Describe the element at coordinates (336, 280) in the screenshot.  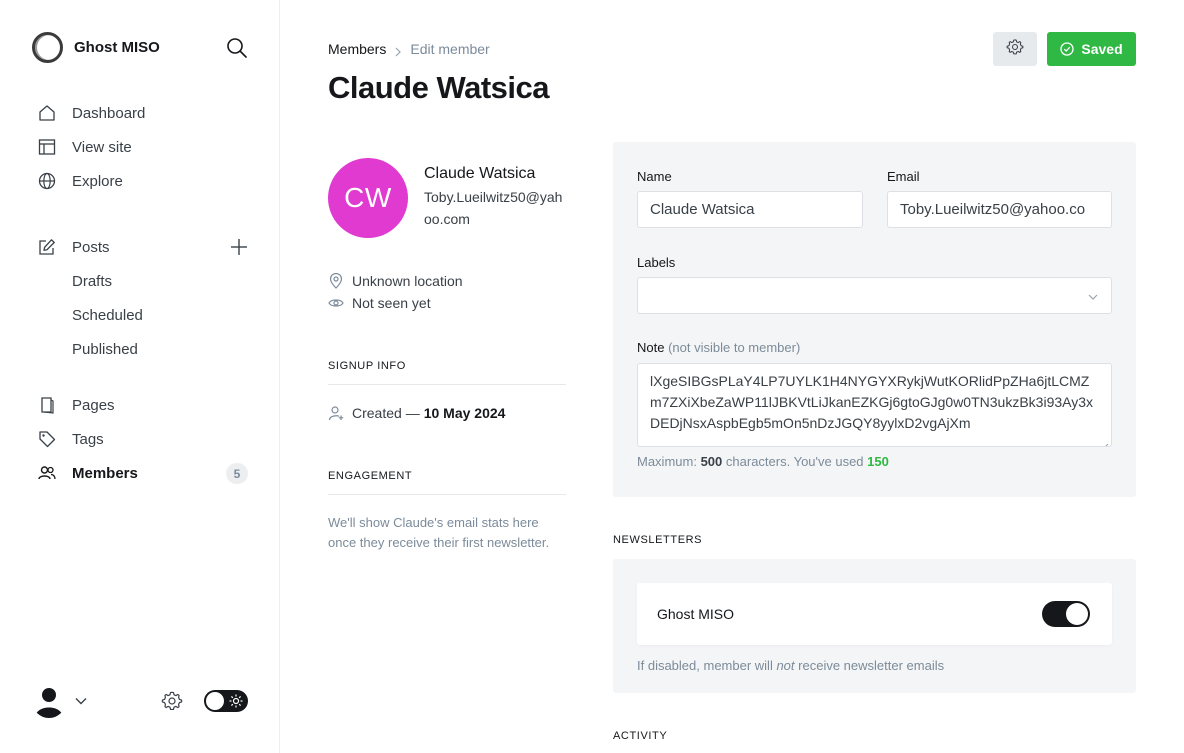
I see `location-pin-icon` at that location.